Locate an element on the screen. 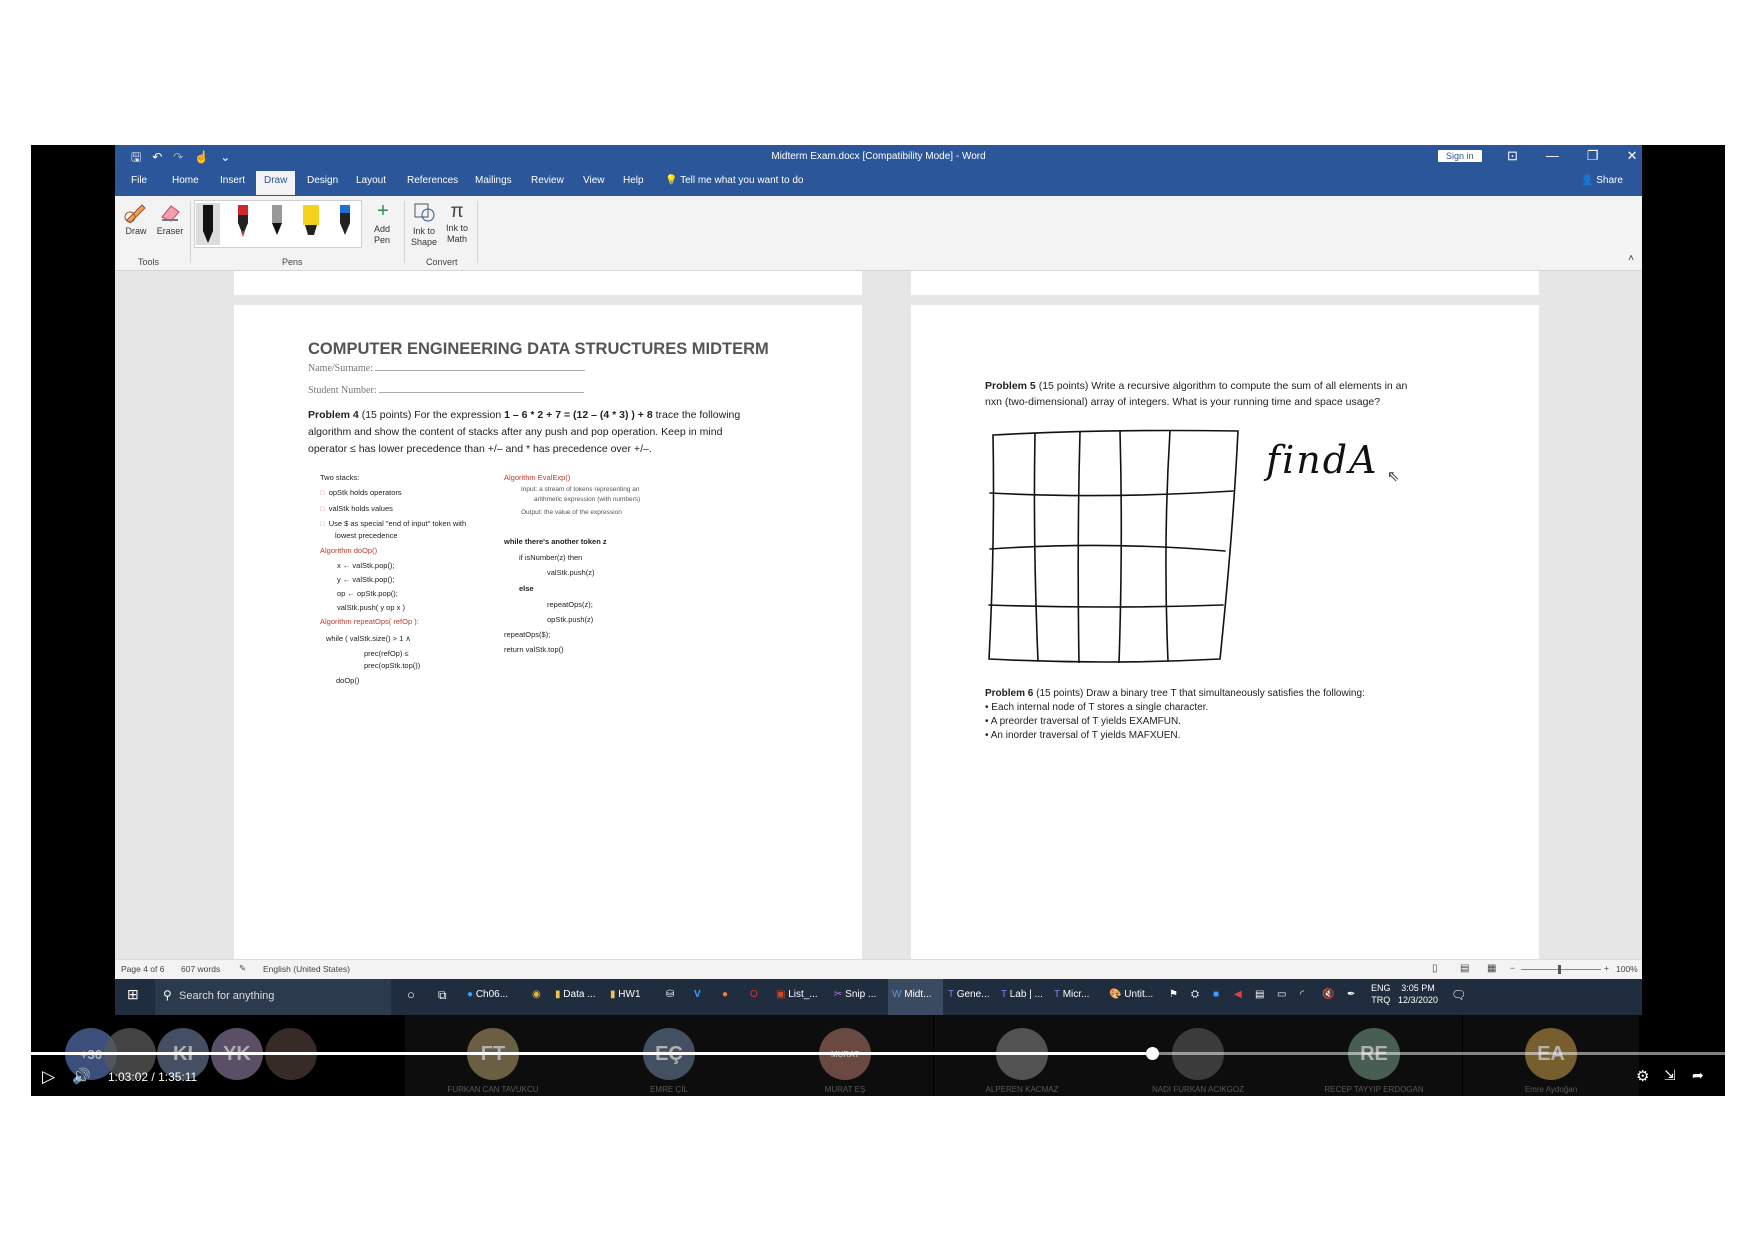 The width and height of the screenshot is (1755, 1240). tab-file: File is located at coordinates (139, 180).